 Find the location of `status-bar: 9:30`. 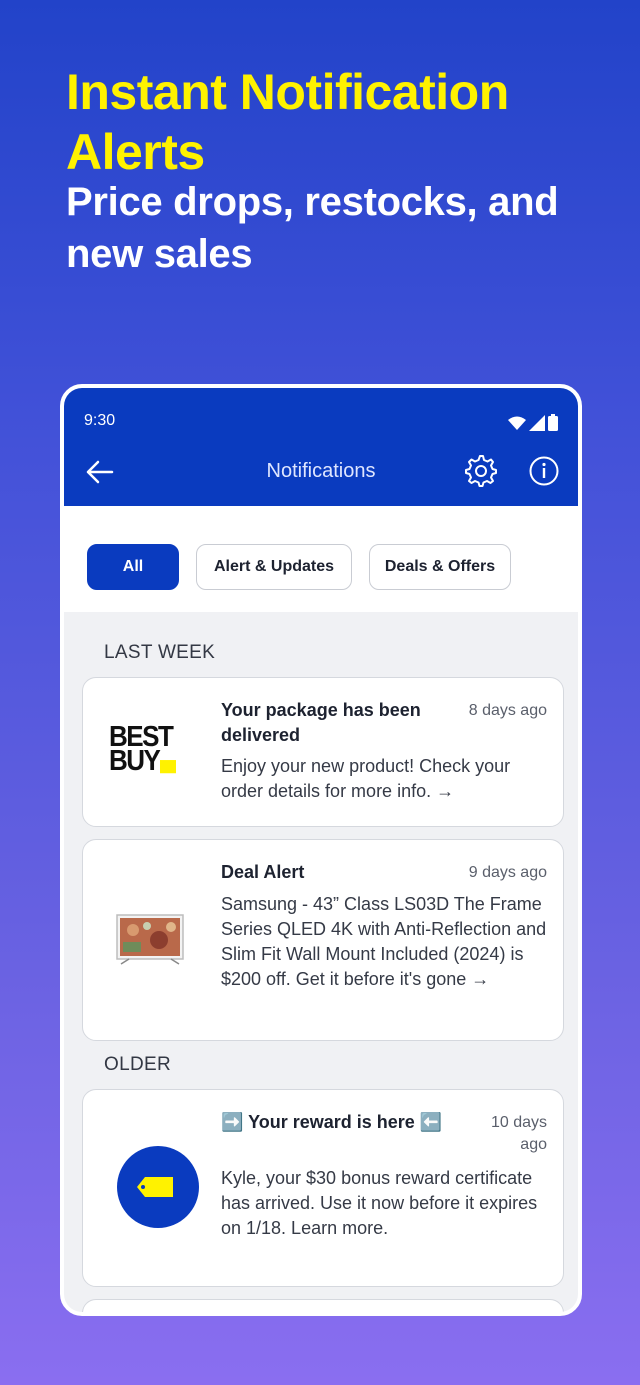

status-bar: 9:30 is located at coordinates (321, 423).